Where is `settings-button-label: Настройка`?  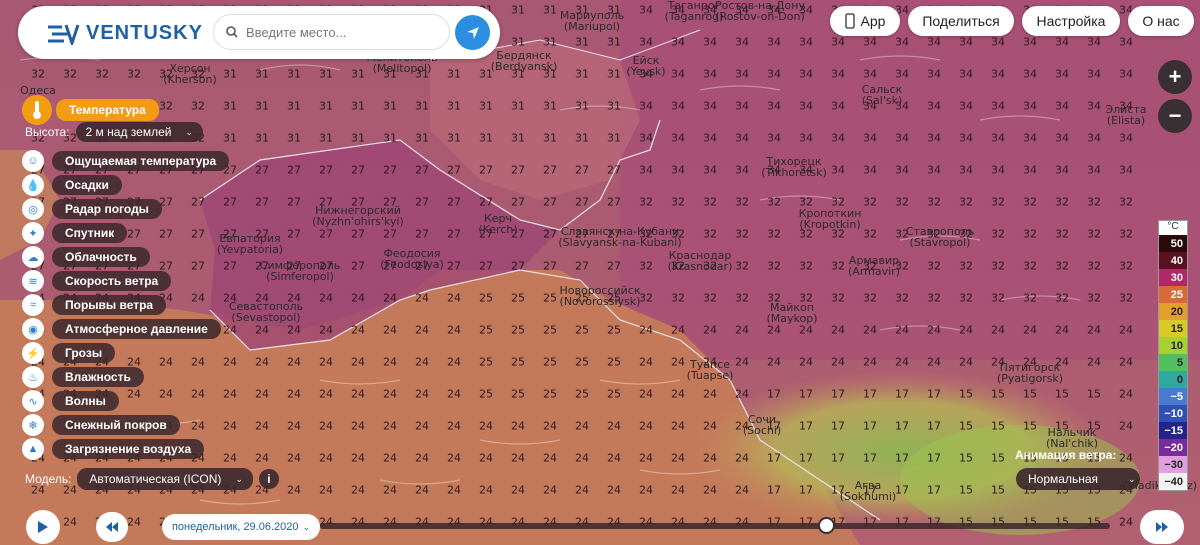 settings-button-label: Настройка is located at coordinates (1071, 21).